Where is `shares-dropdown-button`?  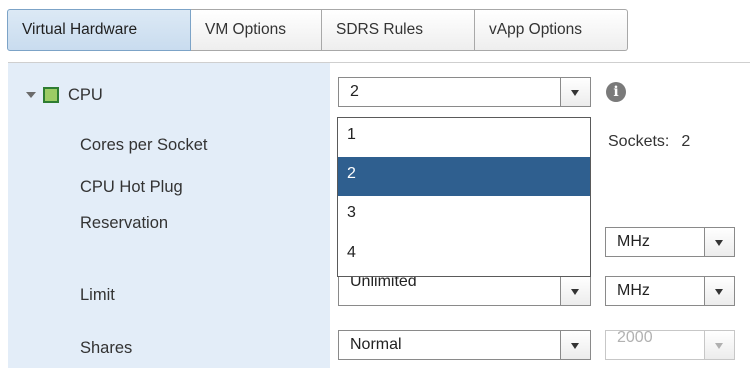 shares-dropdown-button is located at coordinates (575, 345).